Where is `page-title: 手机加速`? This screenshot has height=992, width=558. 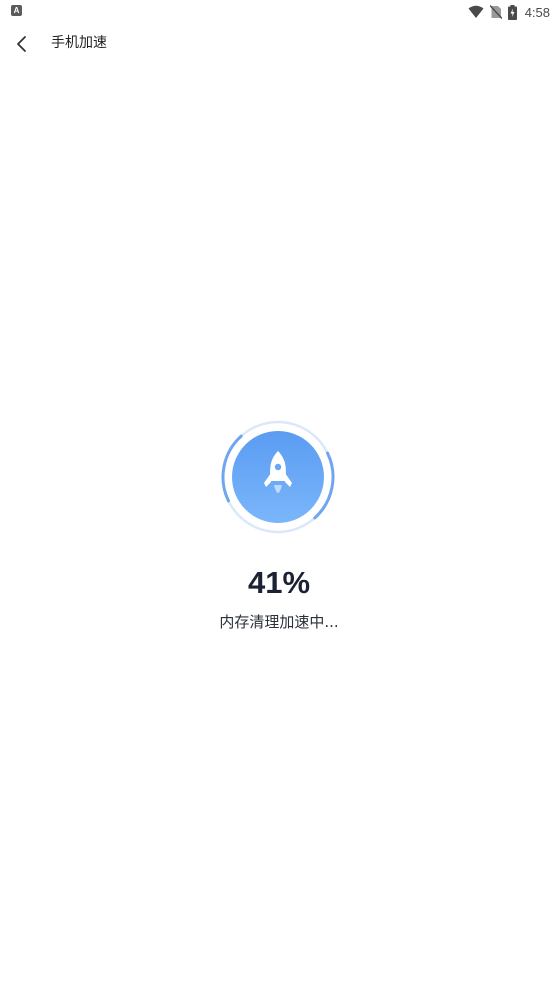 page-title: 手机加速 is located at coordinates (79, 43).